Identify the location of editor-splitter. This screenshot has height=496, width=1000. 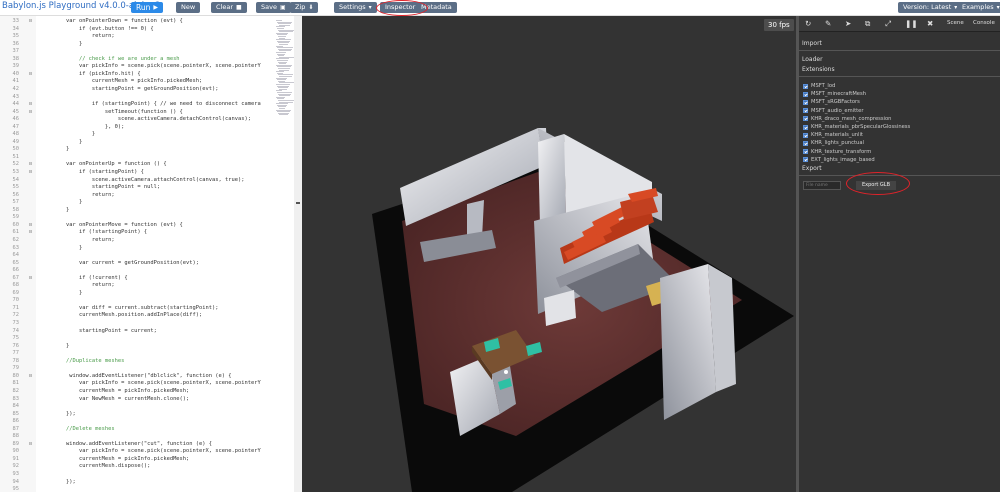
(298, 254).